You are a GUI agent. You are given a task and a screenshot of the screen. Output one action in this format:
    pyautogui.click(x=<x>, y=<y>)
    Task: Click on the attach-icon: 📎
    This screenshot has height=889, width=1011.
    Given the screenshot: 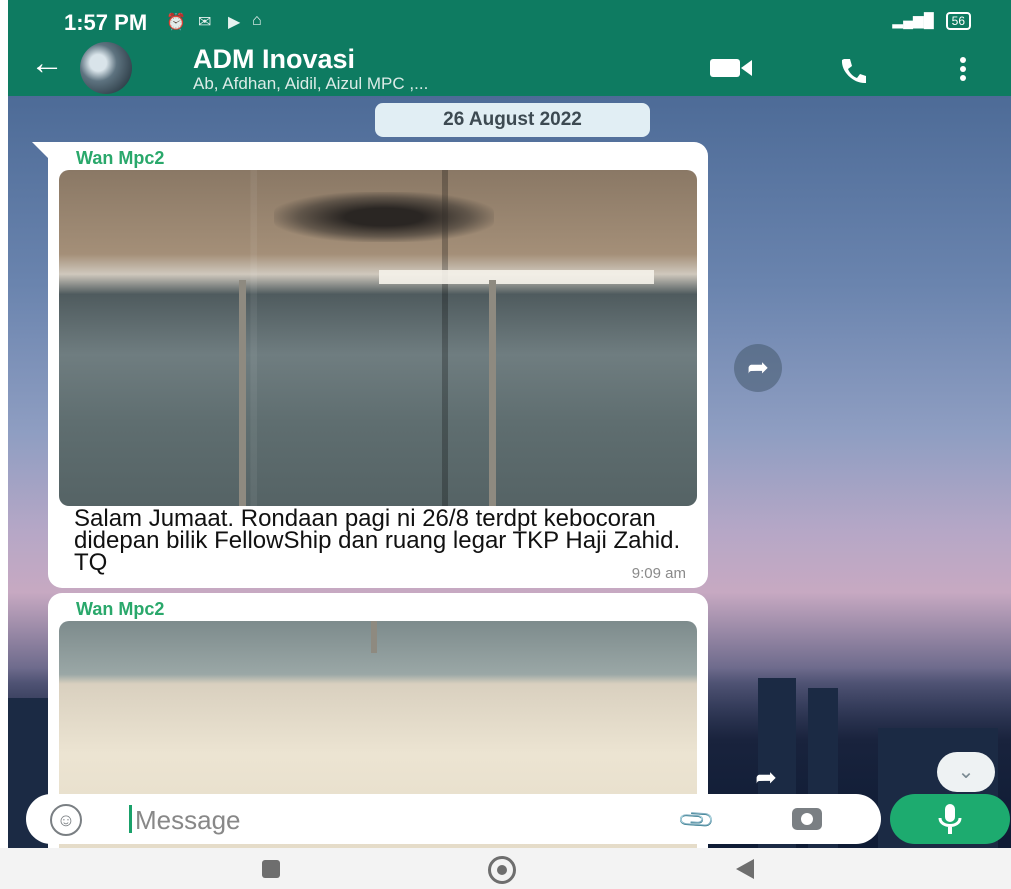 What is the action you would take?
    pyautogui.click(x=697, y=821)
    